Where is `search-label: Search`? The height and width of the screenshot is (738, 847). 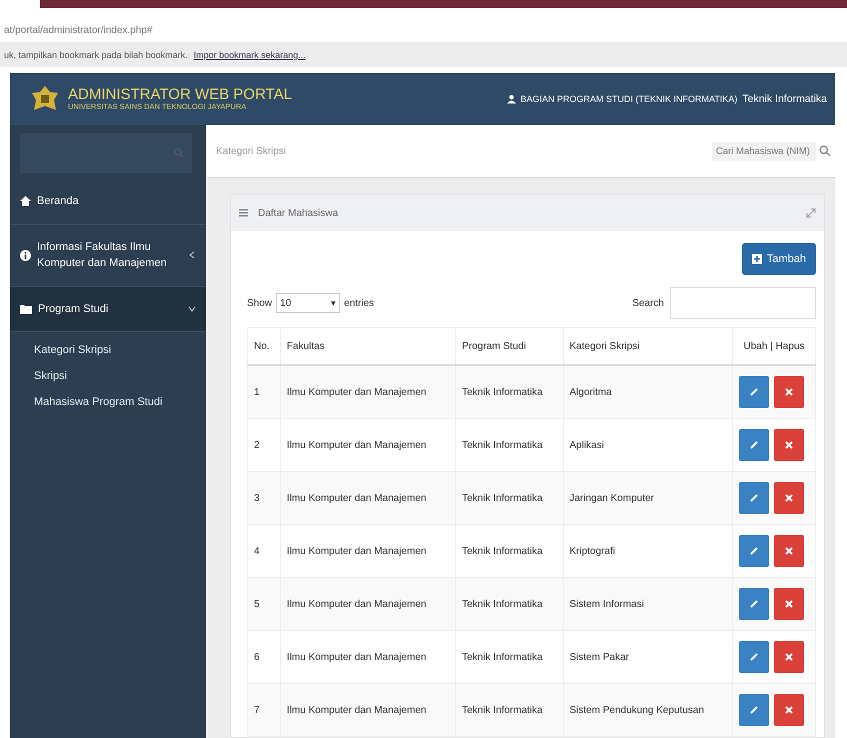 search-label: Search is located at coordinates (648, 303).